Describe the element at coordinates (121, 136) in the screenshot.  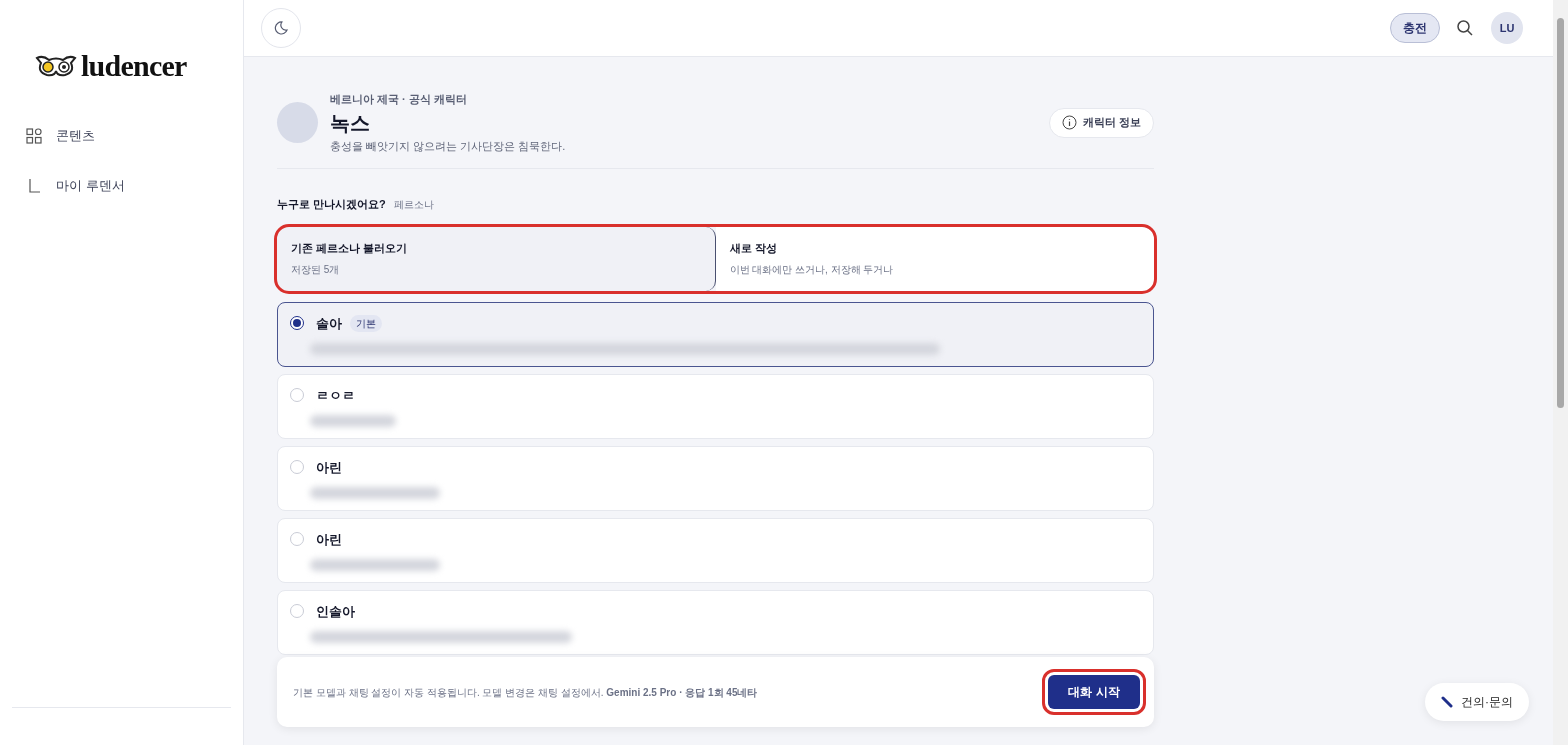
I see `sidebar-item: 콘텐츠` at that location.